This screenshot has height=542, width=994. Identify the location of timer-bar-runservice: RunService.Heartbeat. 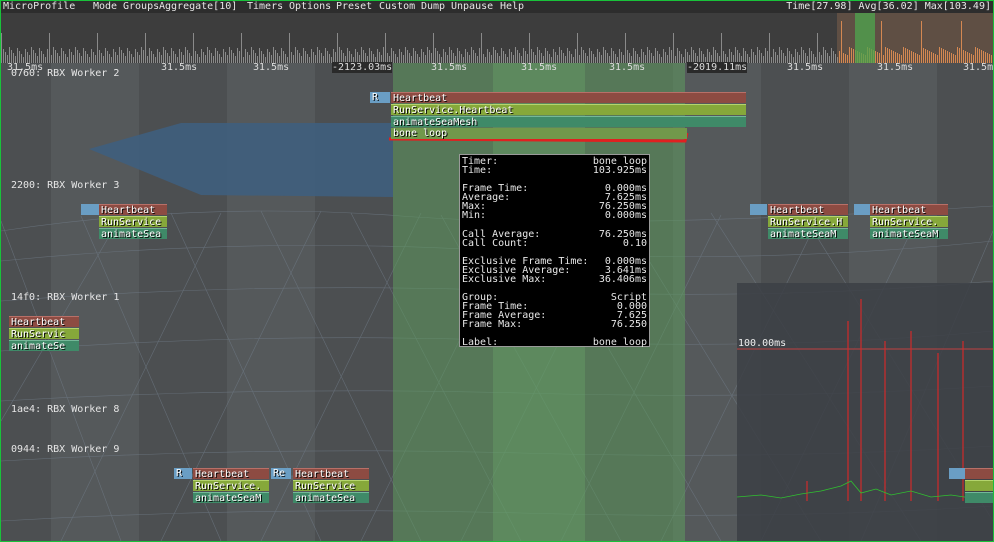
(568, 109).